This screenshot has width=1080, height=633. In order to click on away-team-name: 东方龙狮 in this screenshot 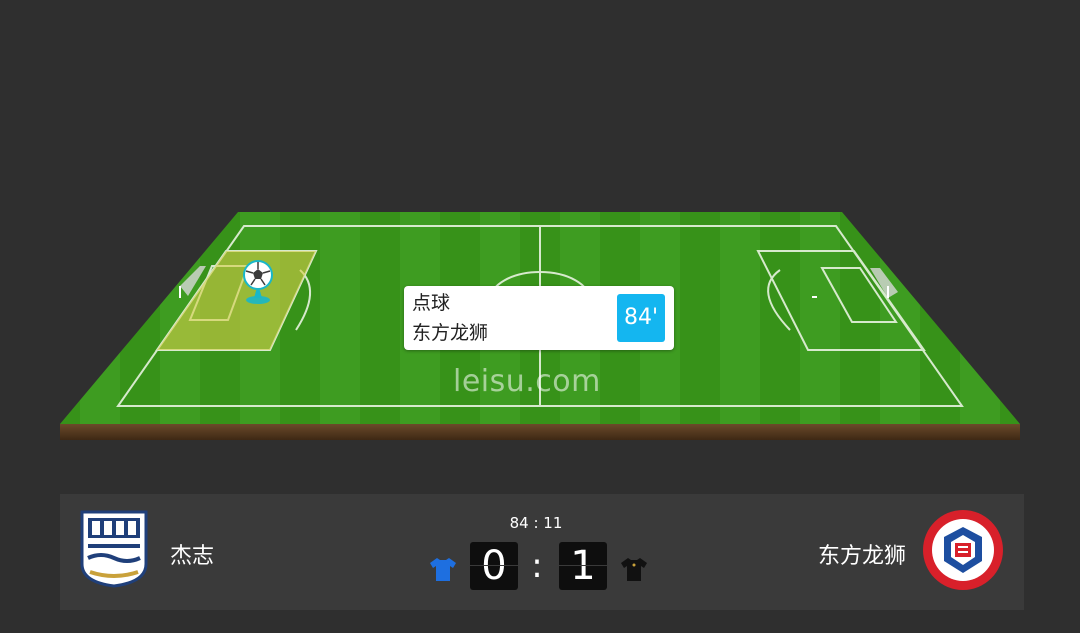, I will do `click(861, 556)`.